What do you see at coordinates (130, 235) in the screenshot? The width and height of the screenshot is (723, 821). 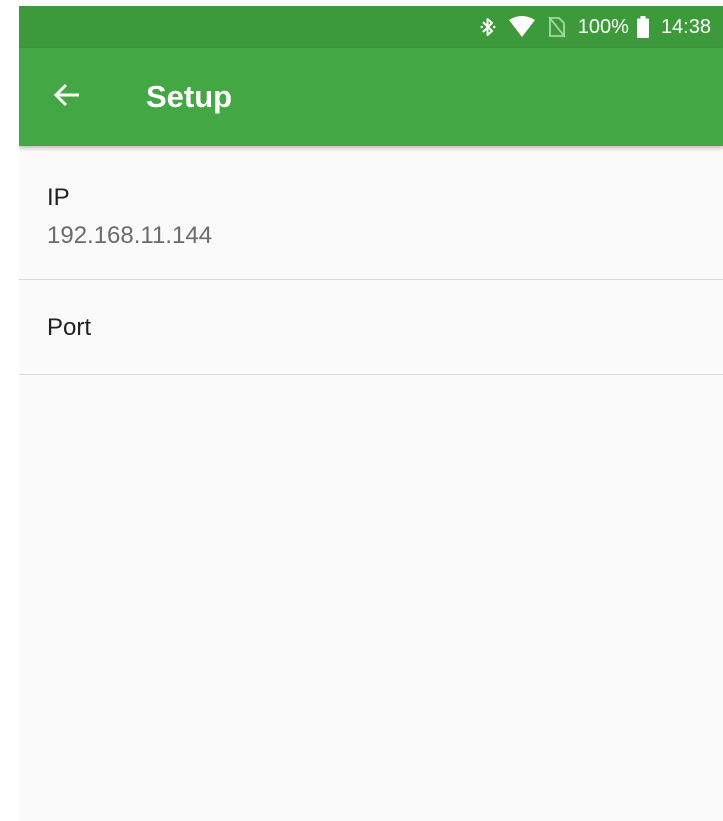 I see `preference-ip-value: 192.168.11.144` at bounding box center [130, 235].